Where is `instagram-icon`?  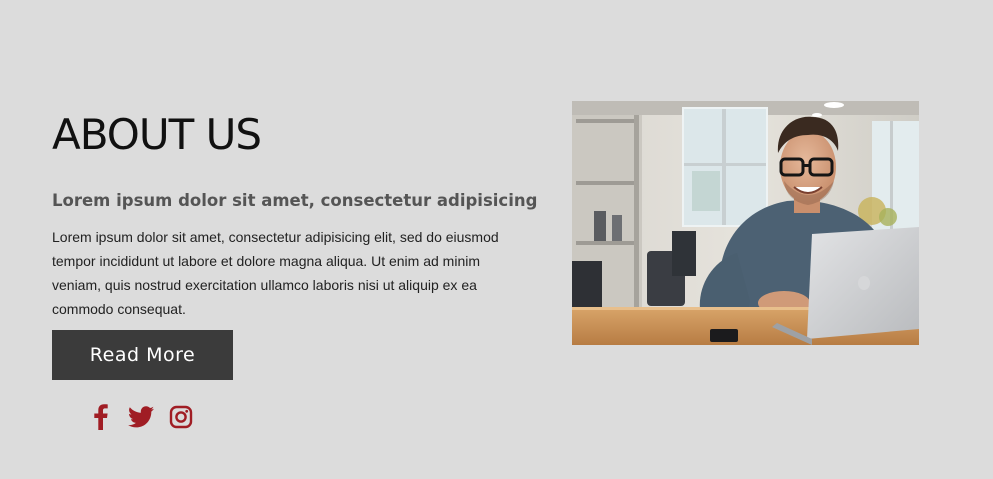 instagram-icon is located at coordinates (181, 417).